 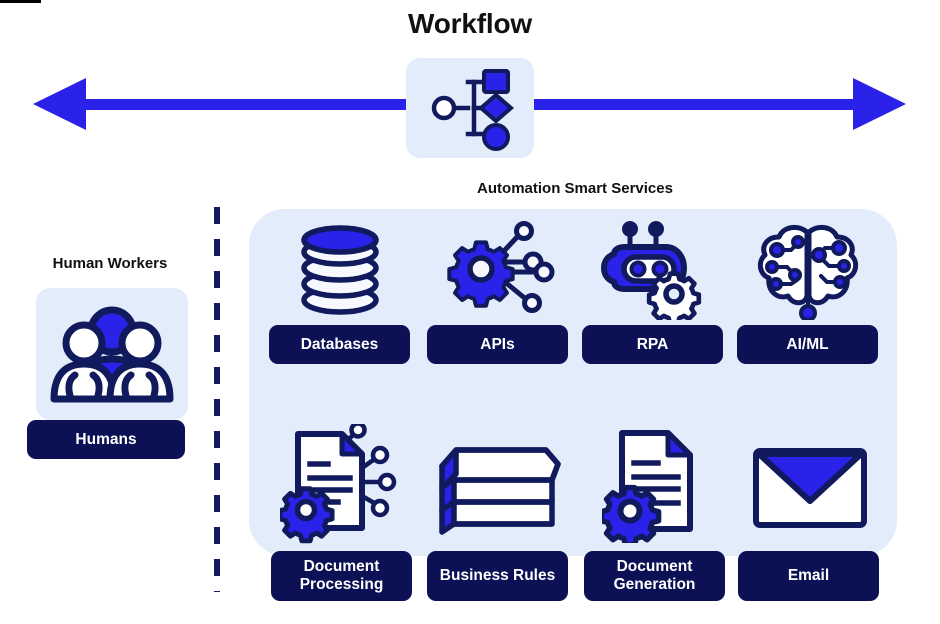 I want to click on chip-document-generation: Document Generation, so click(x=654, y=576).